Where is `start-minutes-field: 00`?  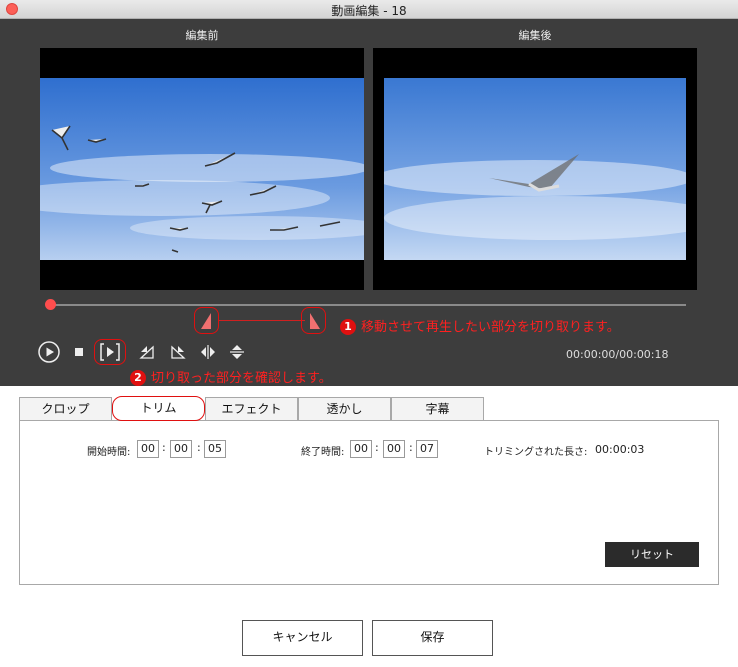
start-minutes-field: 00 is located at coordinates (181, 449).